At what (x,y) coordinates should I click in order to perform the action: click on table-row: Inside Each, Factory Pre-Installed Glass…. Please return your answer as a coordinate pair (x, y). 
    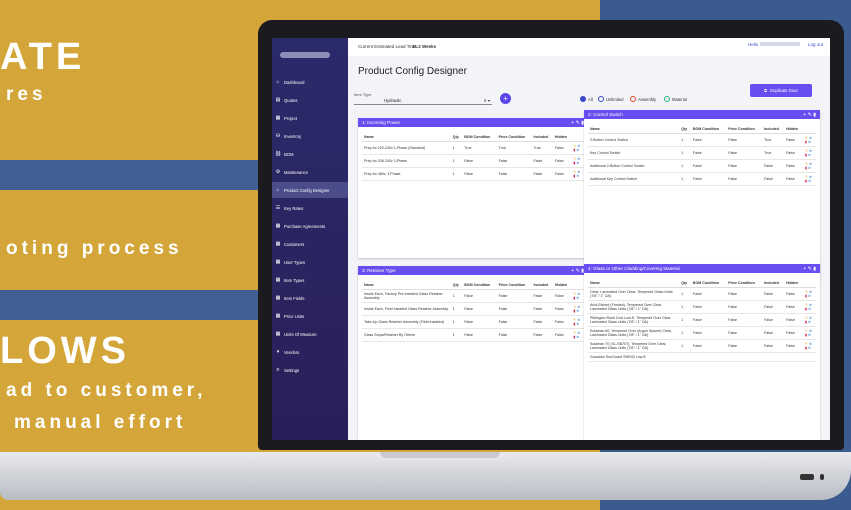
    Looking at the image, I should click on (473, 296).